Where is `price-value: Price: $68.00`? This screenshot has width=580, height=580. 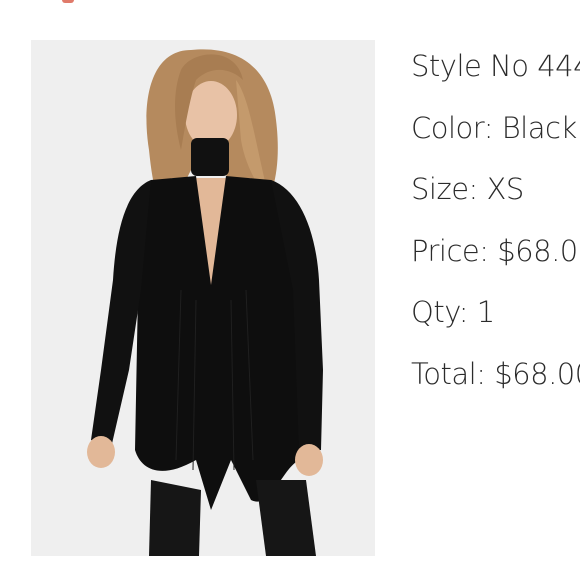
price-value: Price: $68.00 is located at coordinates (495, 250).